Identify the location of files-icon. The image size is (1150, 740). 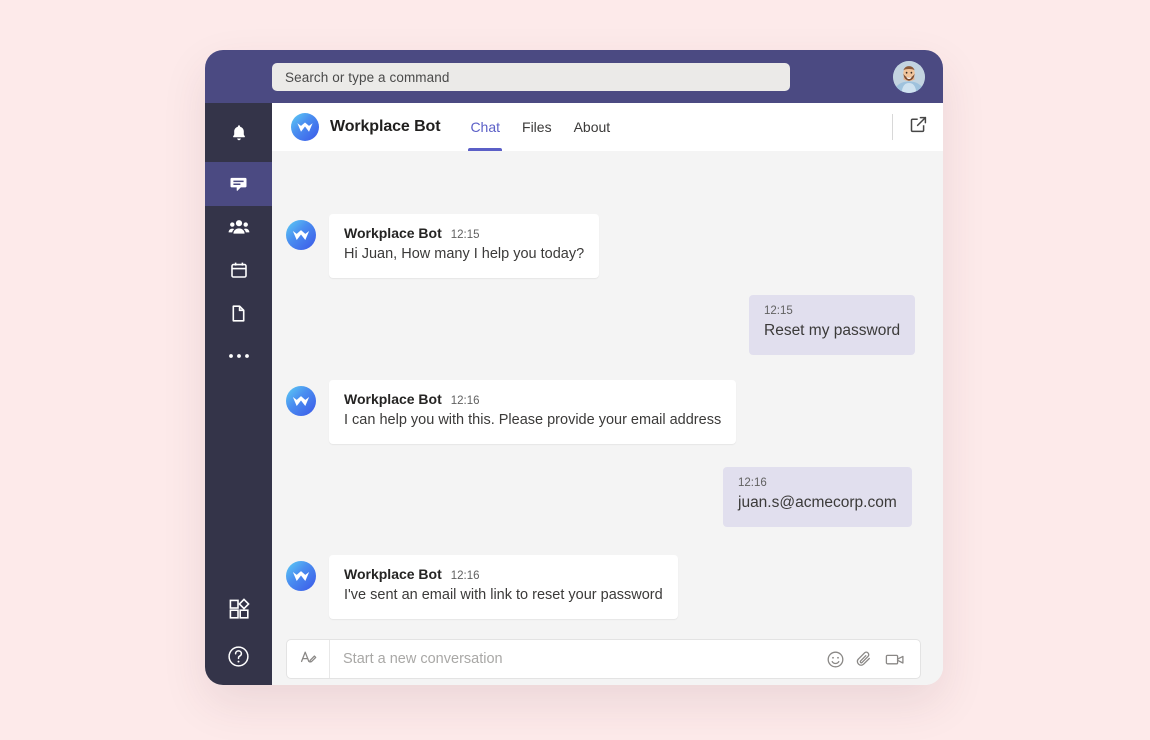
(238, 313).